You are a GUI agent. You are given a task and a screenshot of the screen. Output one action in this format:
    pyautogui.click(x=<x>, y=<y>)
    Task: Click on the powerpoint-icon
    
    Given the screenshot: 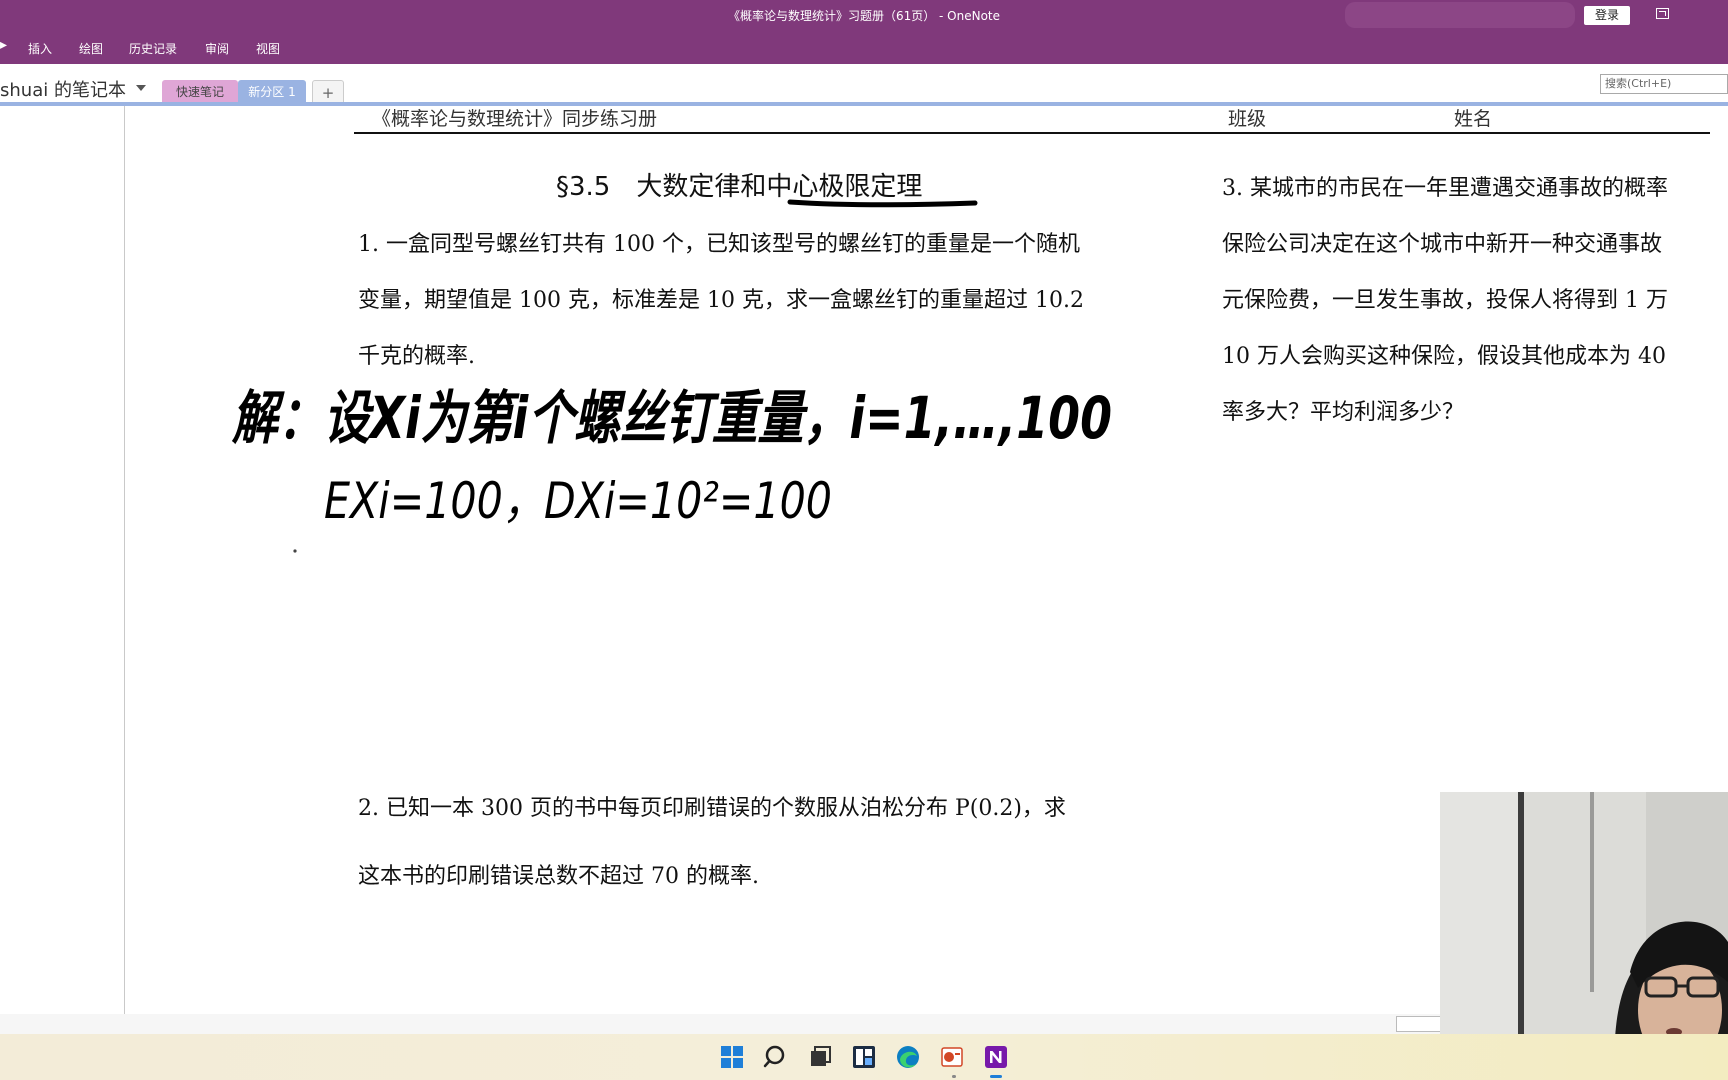 What is the action you would take?
    pyautogui.click(x=952, y=1057)
    